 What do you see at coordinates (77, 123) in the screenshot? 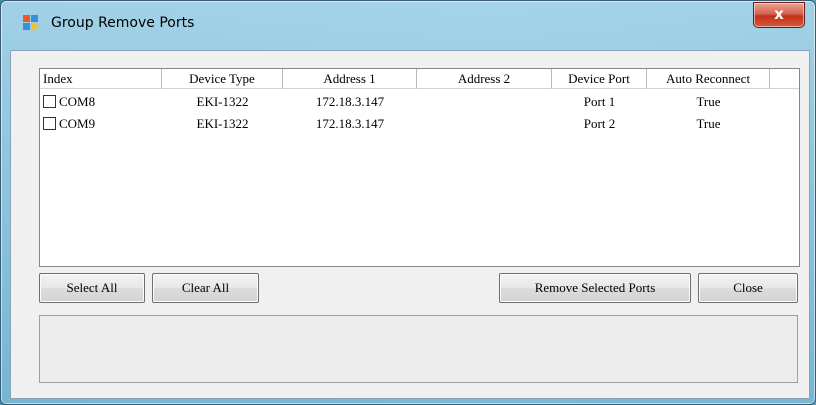
I see `row-index-label: COM9` at bounding box center [77, 123].